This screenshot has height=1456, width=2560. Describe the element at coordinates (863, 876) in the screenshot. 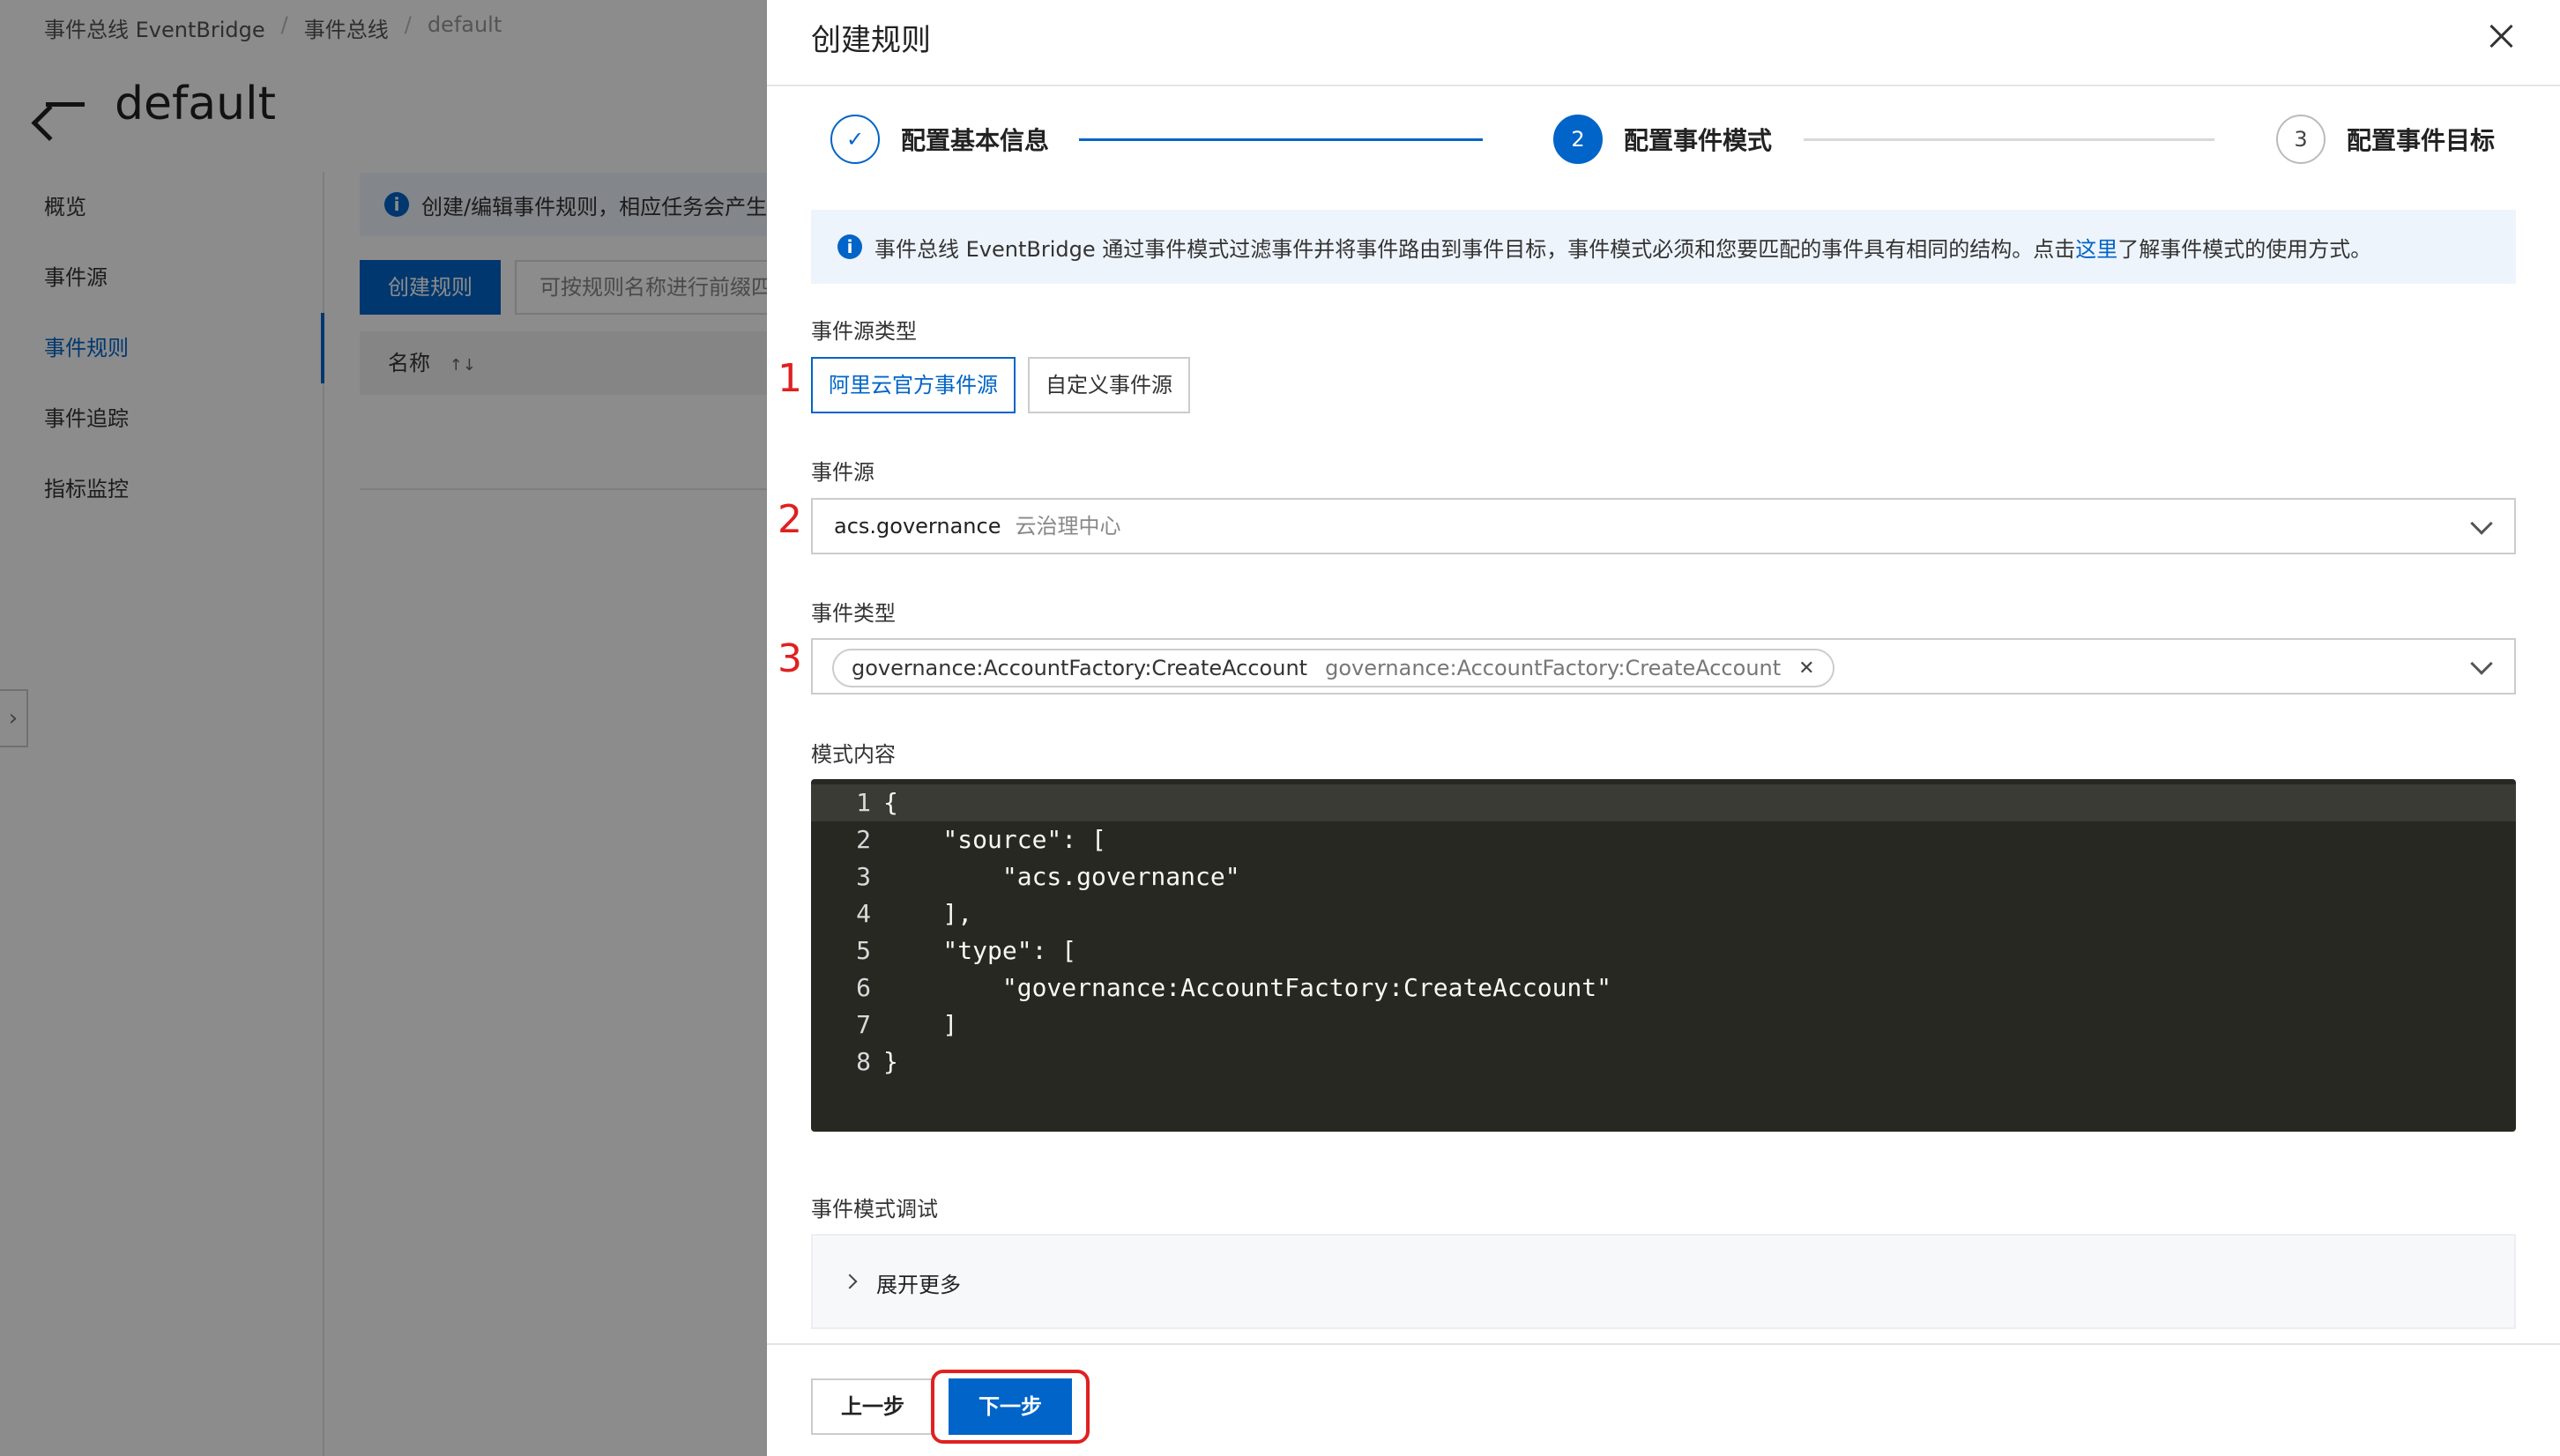

I see `line-number: 3` at that location.